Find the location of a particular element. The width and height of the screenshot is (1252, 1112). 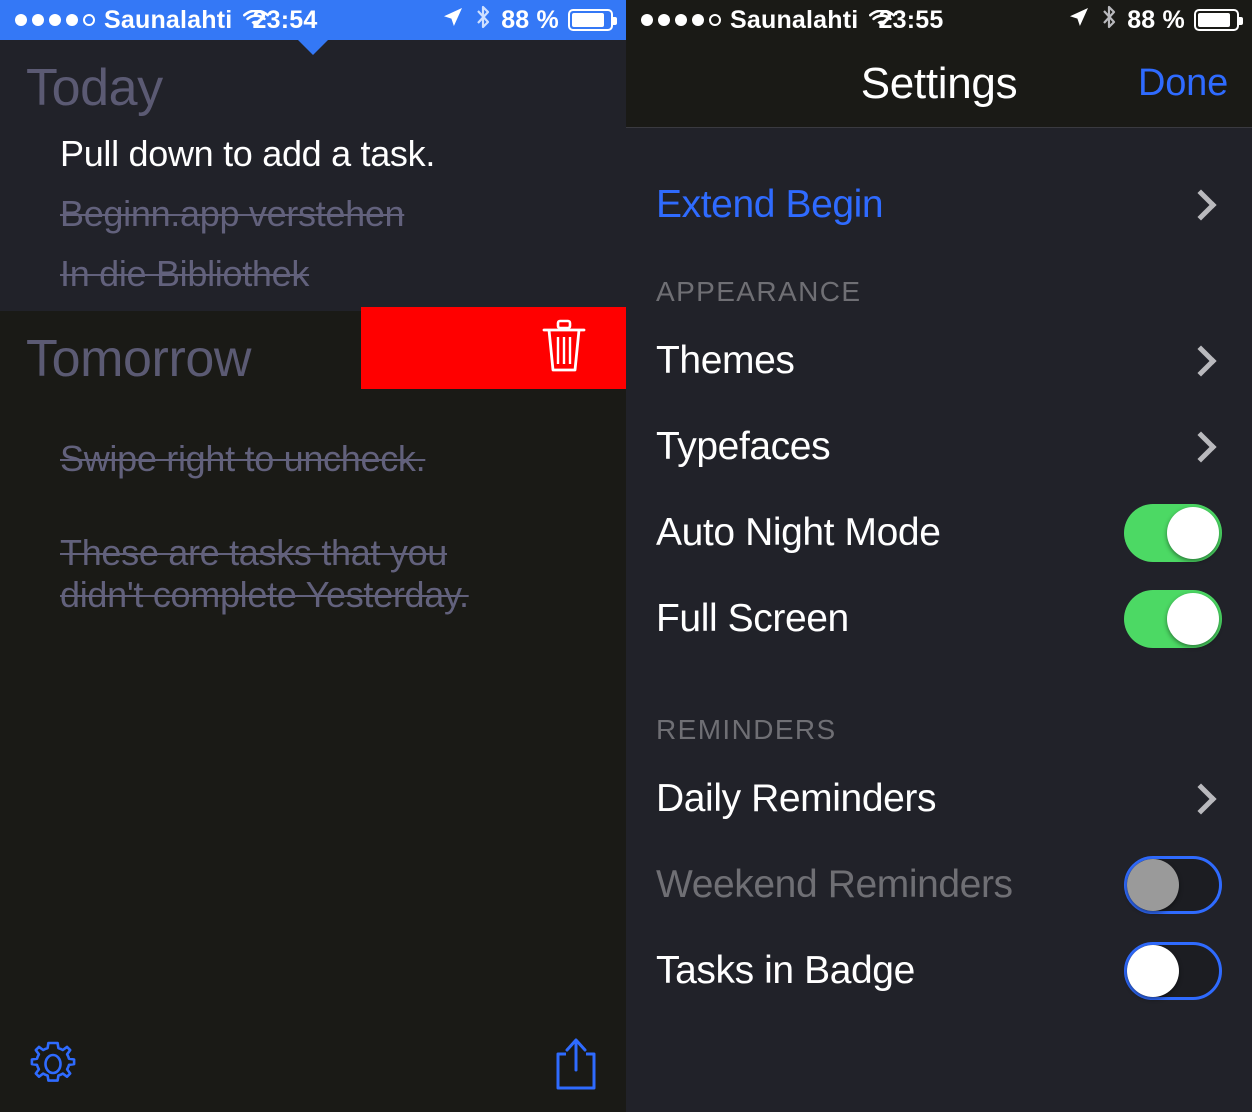

settings-row-daily-reminders: Daily Reminders is located at coordinates (939, 799).